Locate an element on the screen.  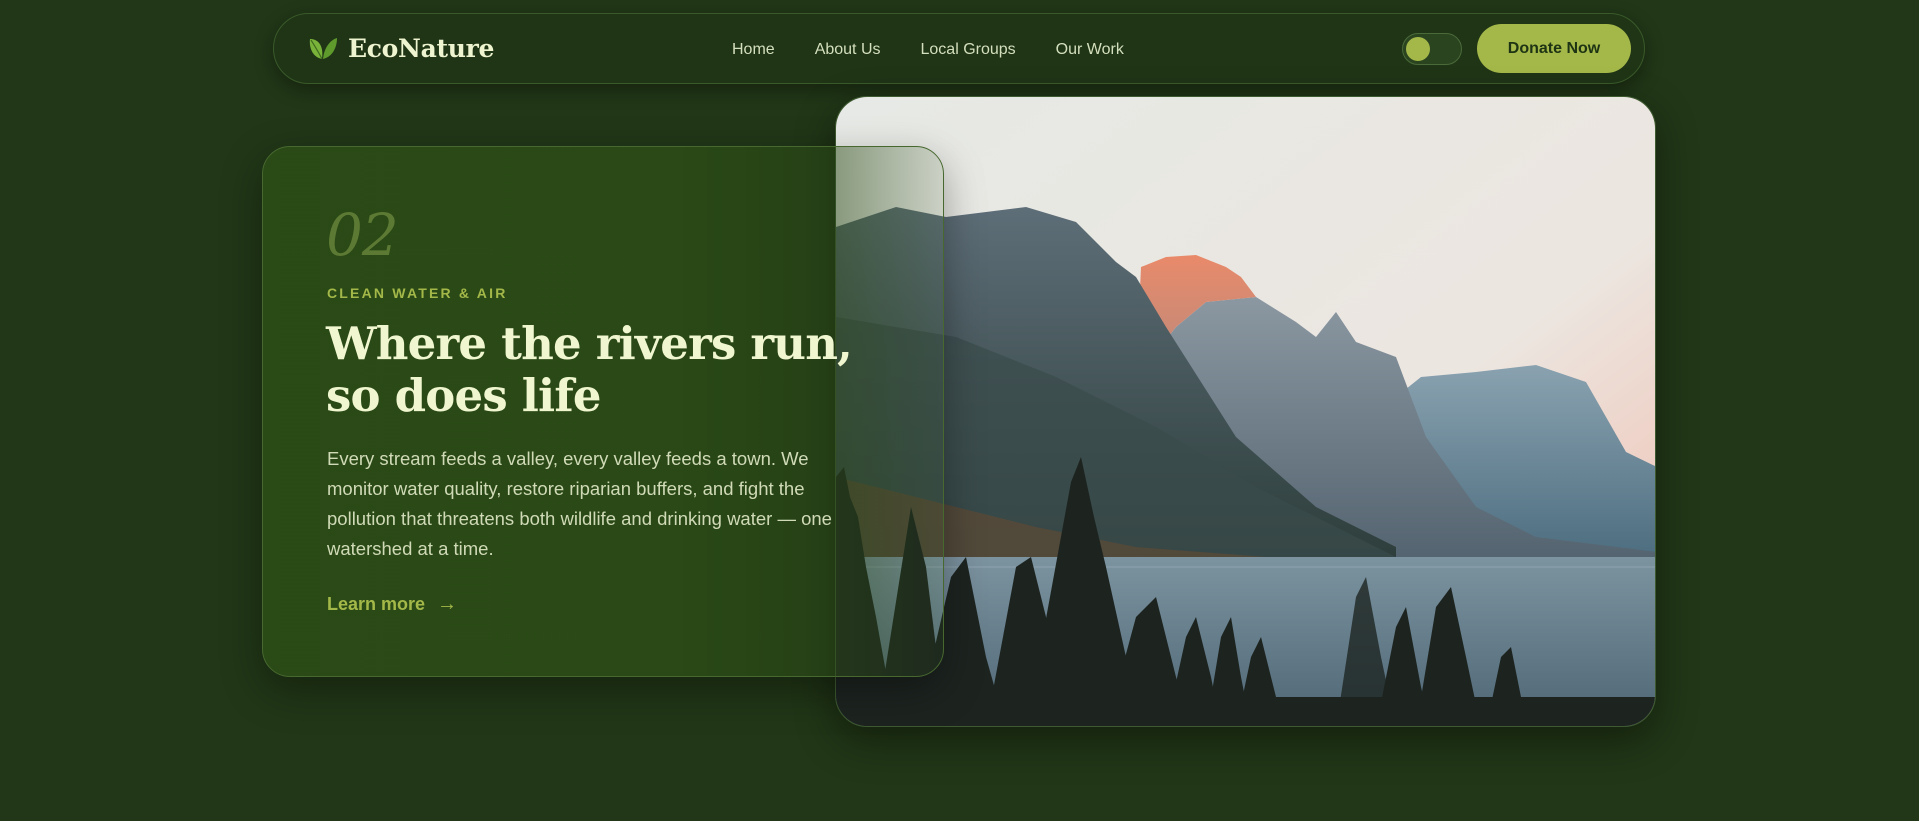
learn-more-link: Learn more → is located at coordinates (392, 604).